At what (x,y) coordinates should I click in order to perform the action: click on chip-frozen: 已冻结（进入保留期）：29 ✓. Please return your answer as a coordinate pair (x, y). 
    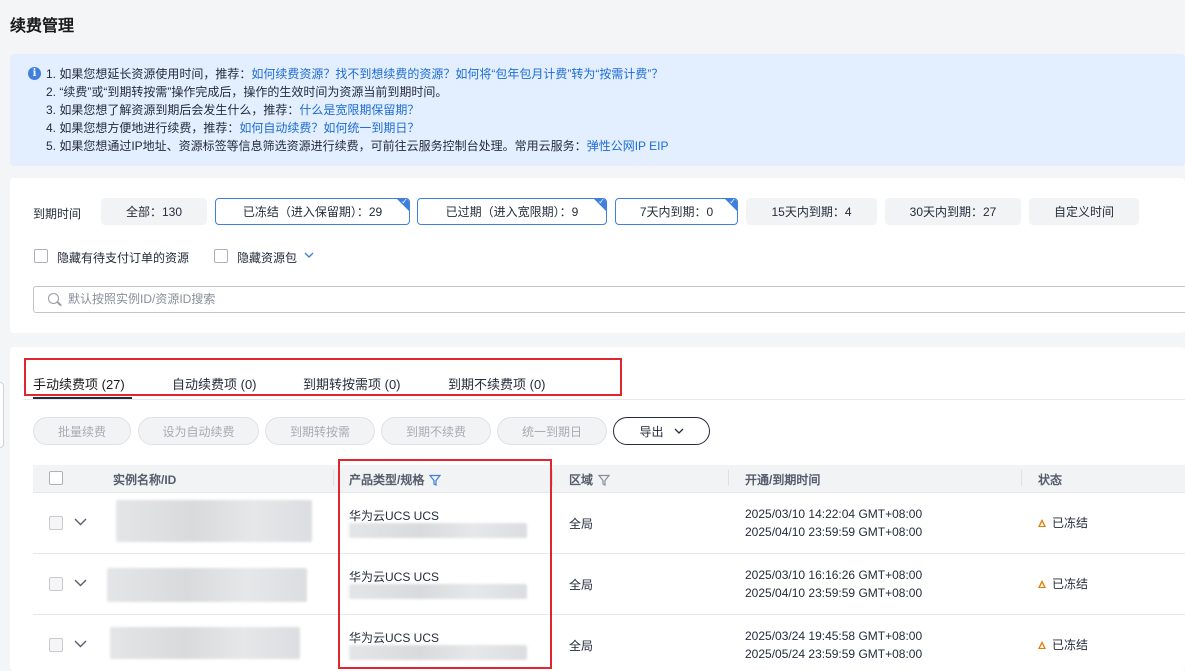
    Looking at the image, I should click on (312, 211).